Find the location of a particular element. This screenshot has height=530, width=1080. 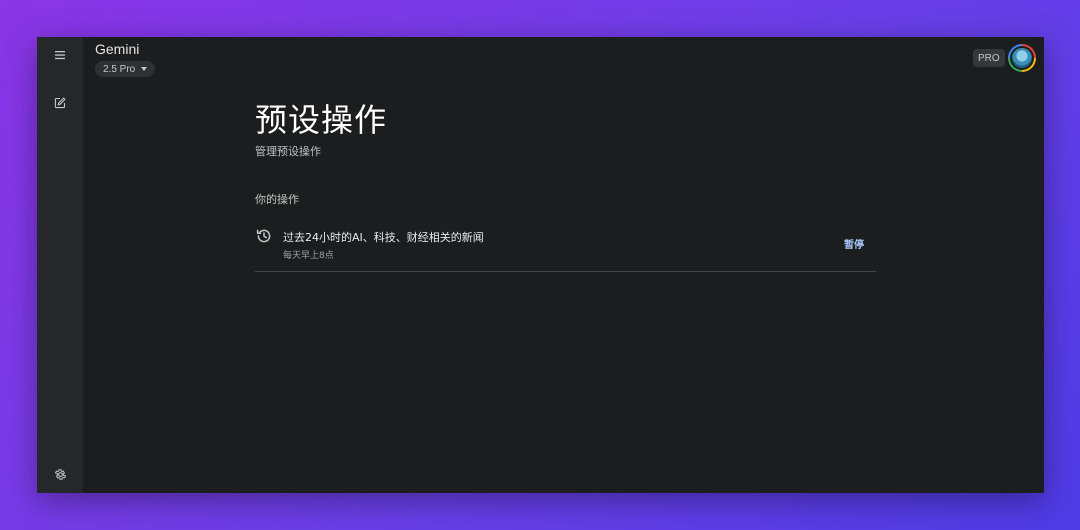

model-selector: 2.5 Pro is located at coordinates (125, 69).